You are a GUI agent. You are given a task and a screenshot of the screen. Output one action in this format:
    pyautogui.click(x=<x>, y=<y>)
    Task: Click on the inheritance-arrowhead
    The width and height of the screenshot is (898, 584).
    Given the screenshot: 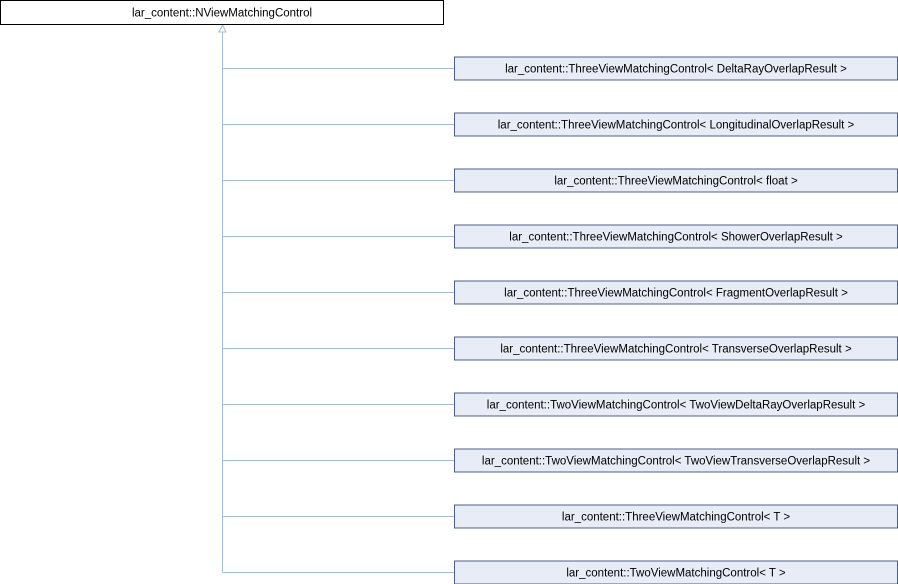 What is the action you would take?
    pyautogui.click(x=222, y=28)
    